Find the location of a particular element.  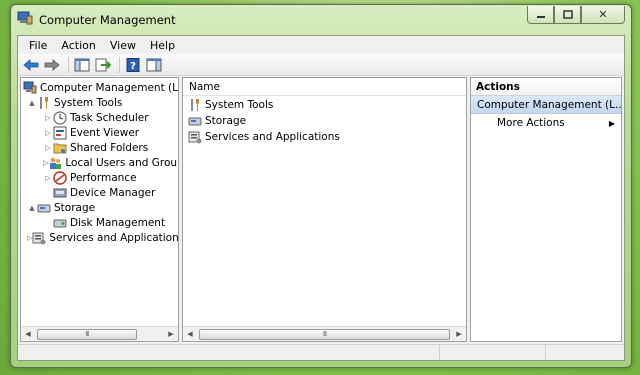

close-button: ✕ is located at coordinates (603, 15).